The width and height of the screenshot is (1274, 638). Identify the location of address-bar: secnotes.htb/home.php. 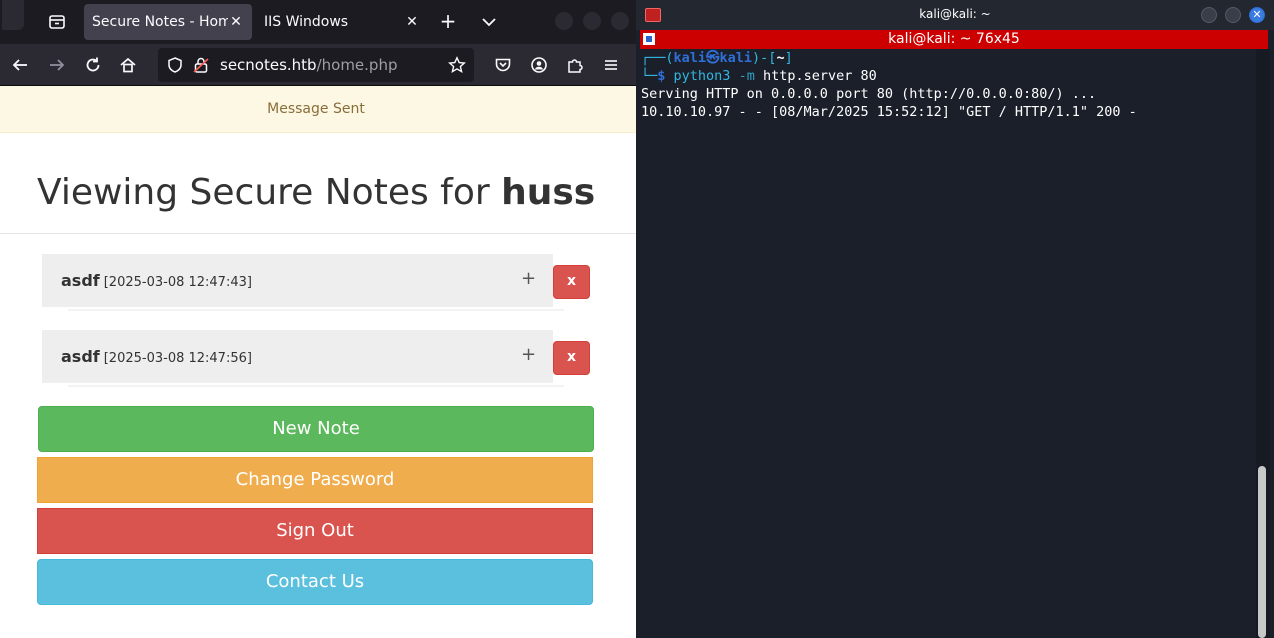
(316, 65).